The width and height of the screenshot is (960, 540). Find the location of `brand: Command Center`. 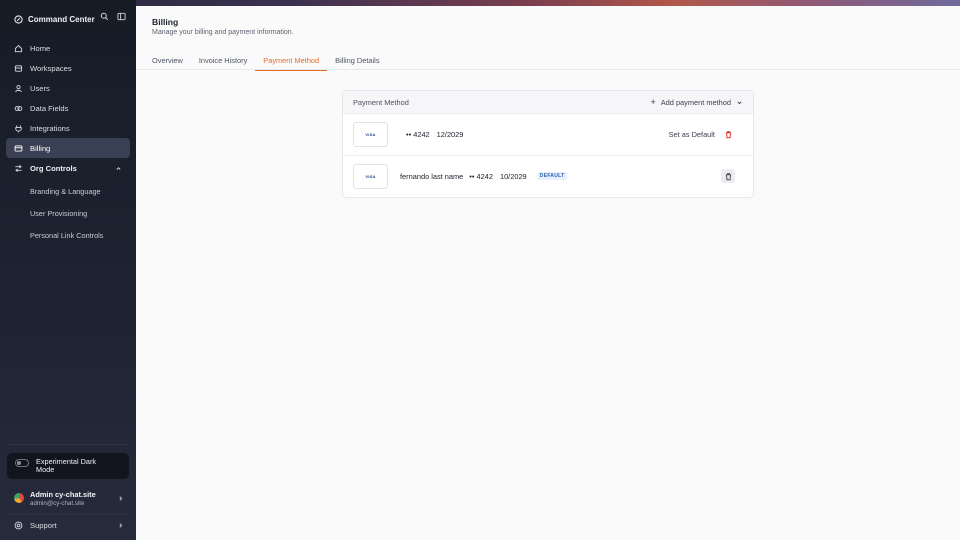

brand: Command Center is located at coordinates (54, 19).